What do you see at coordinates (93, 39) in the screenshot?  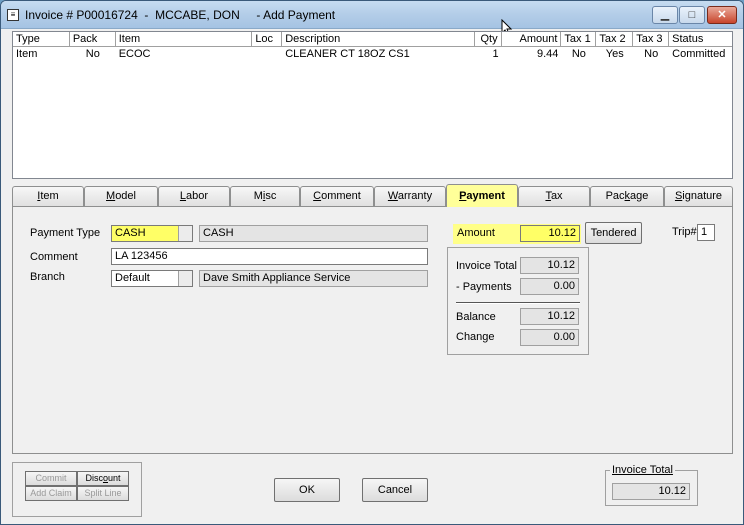 I see `column-header-pack: Pack` at bounding box center [93, 39].